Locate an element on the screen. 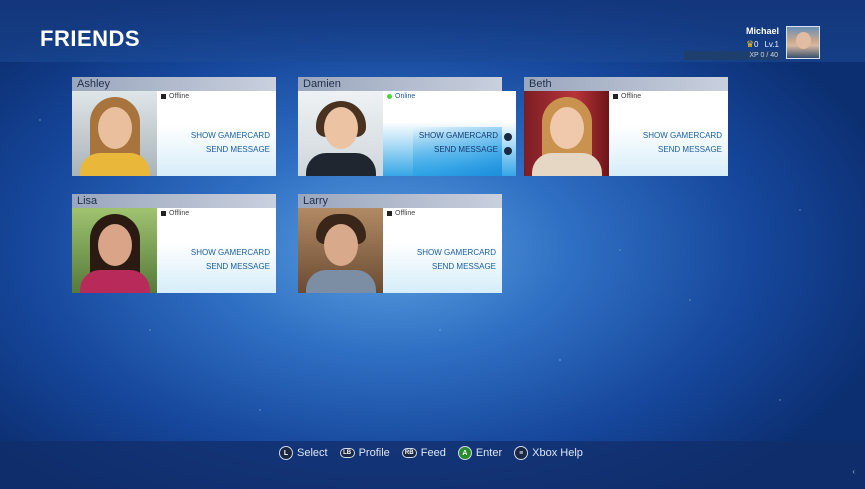 Image resolution: width=865 pixels, height=489 pixels. hint-label: Xbox Help is located at coordinates (557, 453).